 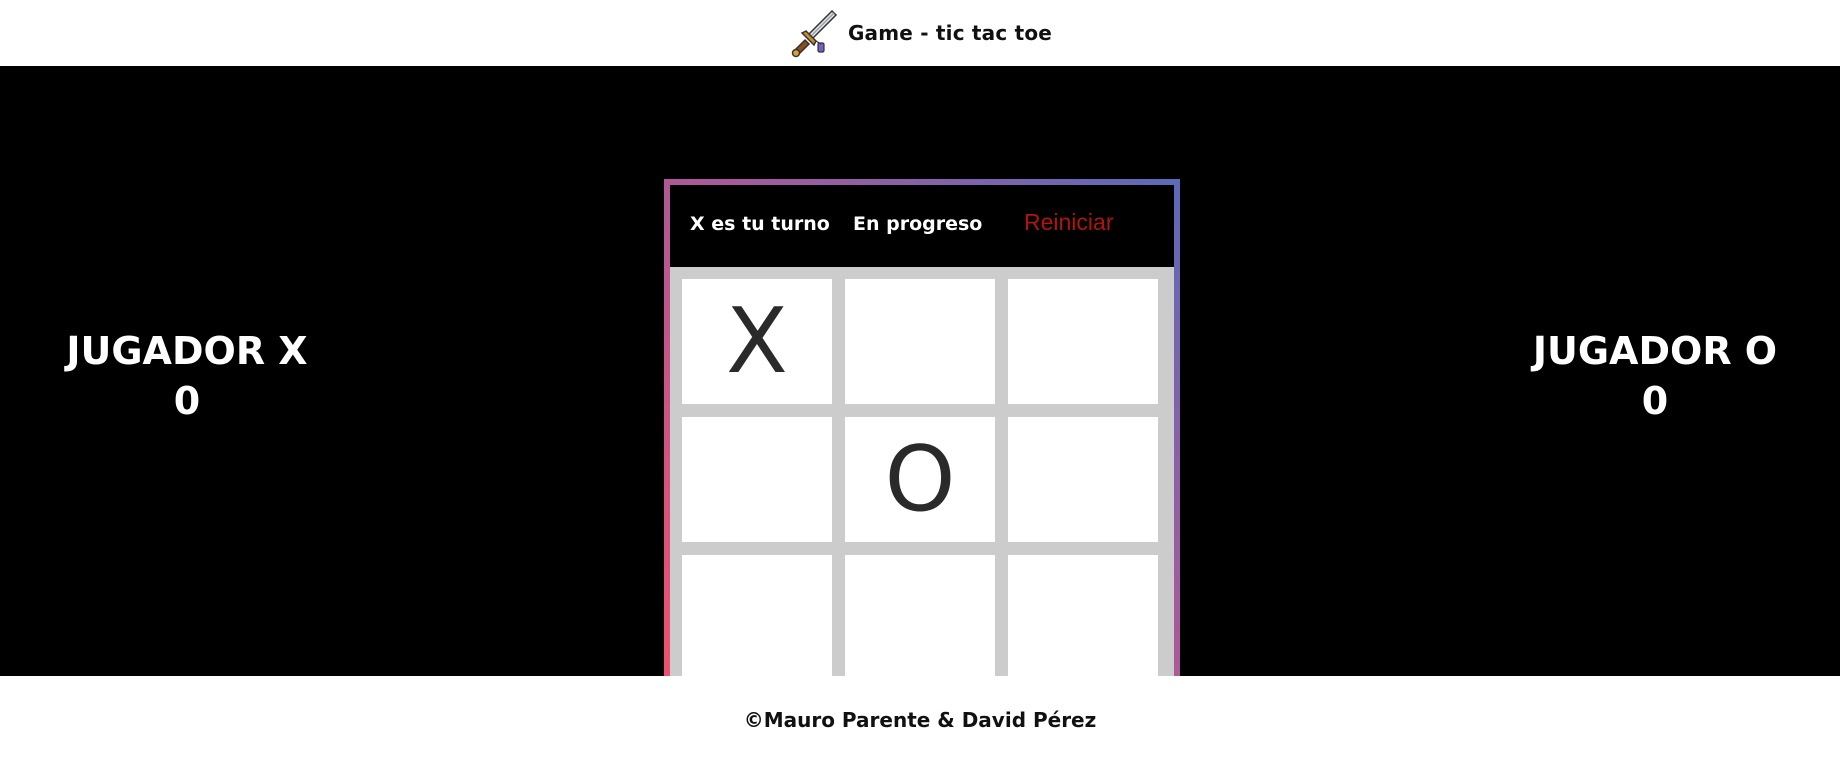 What do you see at coordinates (187, 351) in the screenshot?
I see `player-x-label: JUGADOR X` at bounding box center [187, 351].